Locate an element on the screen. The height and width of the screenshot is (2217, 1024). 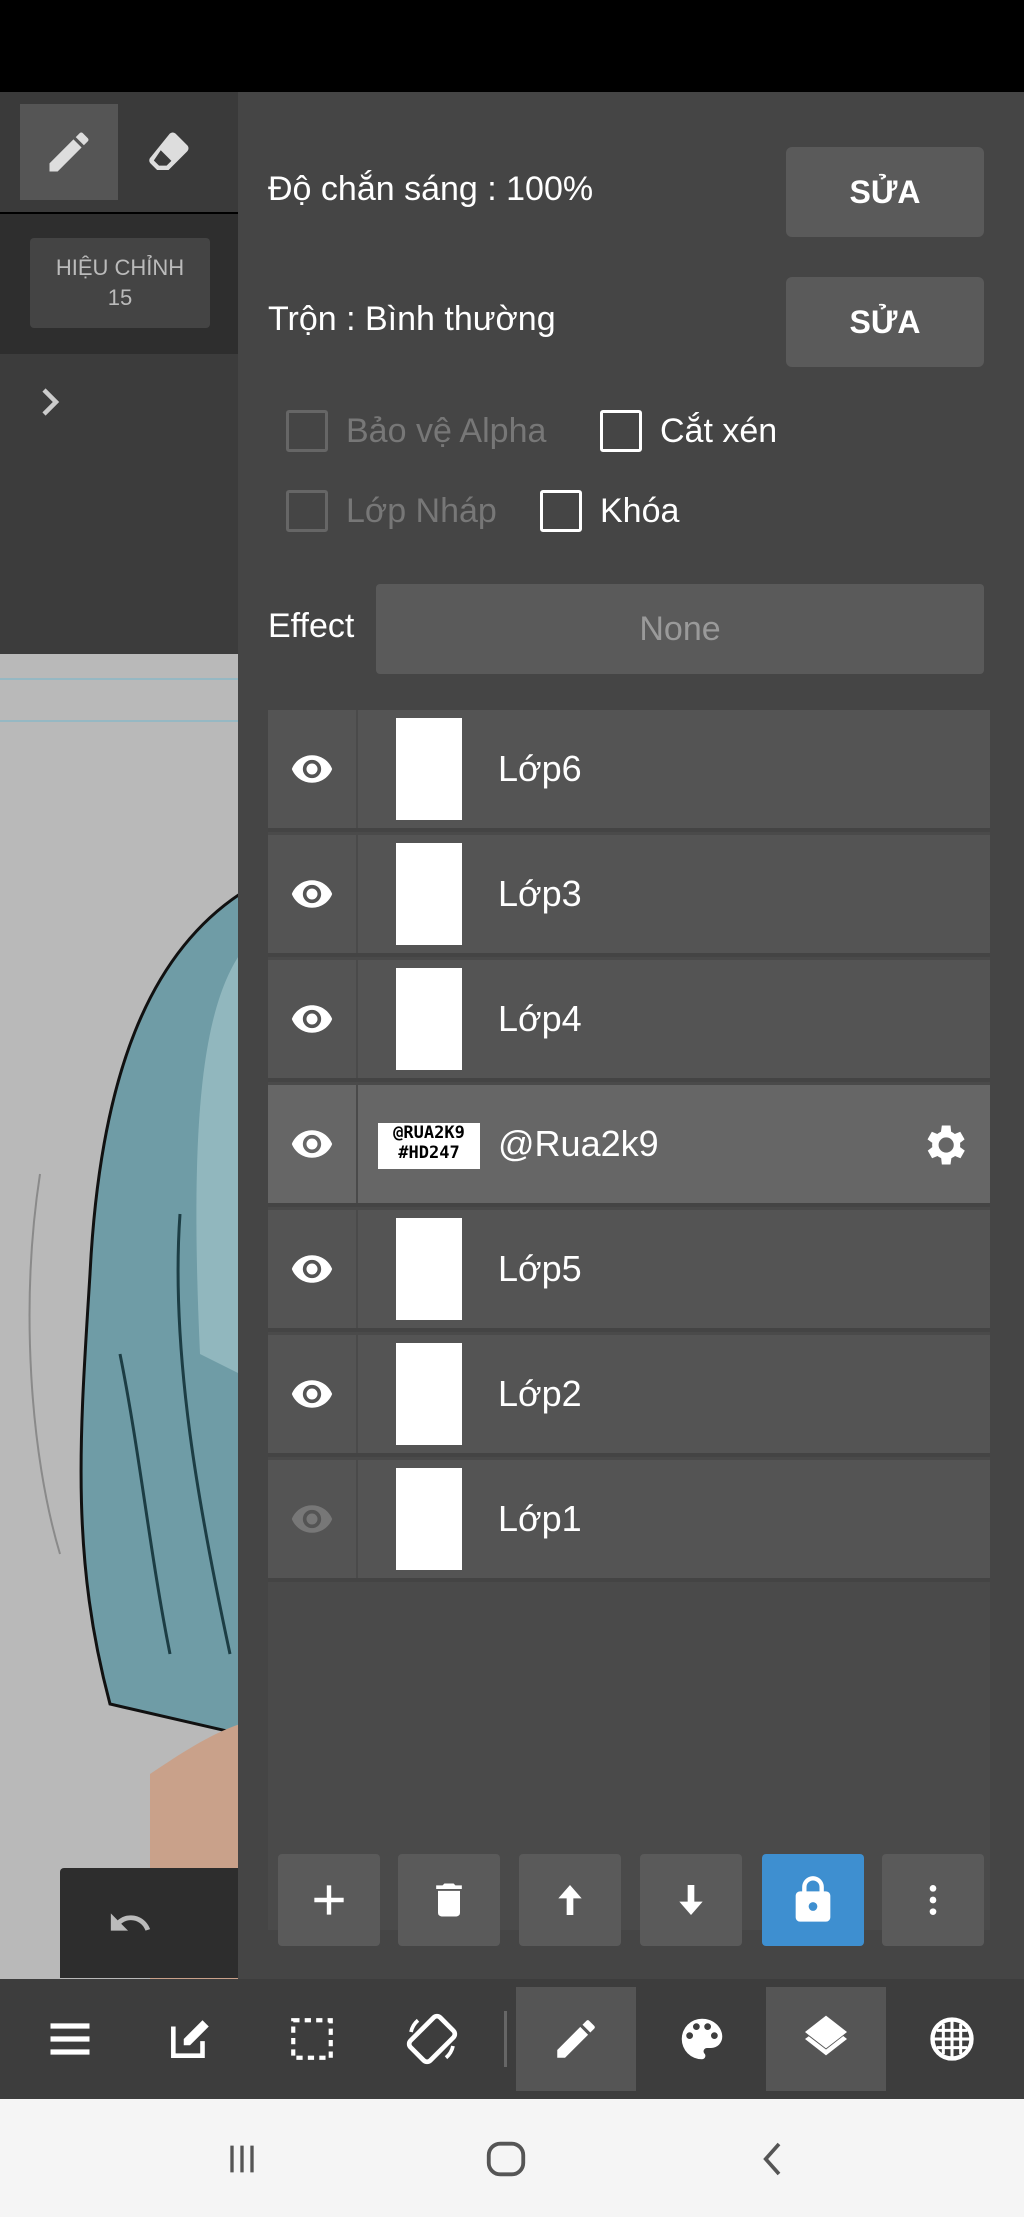
more-options-button is located at coordinates (933, 1900).